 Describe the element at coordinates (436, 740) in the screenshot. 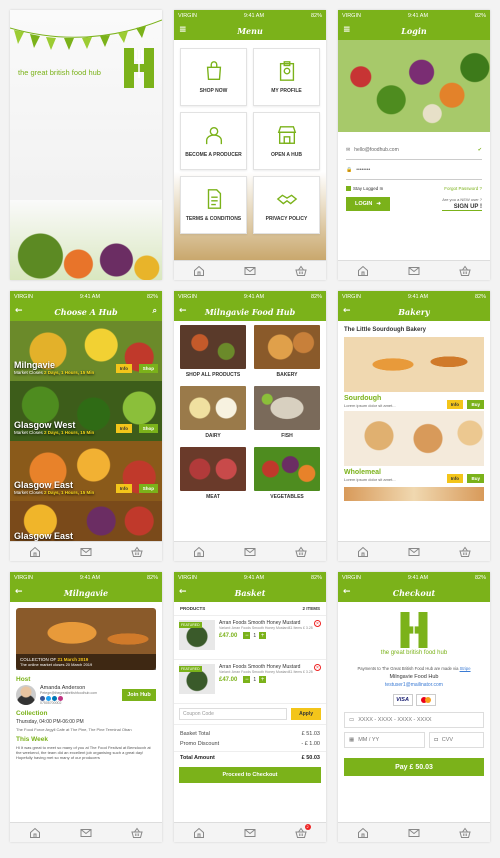

I see `lock-icon: ◘` at that location.